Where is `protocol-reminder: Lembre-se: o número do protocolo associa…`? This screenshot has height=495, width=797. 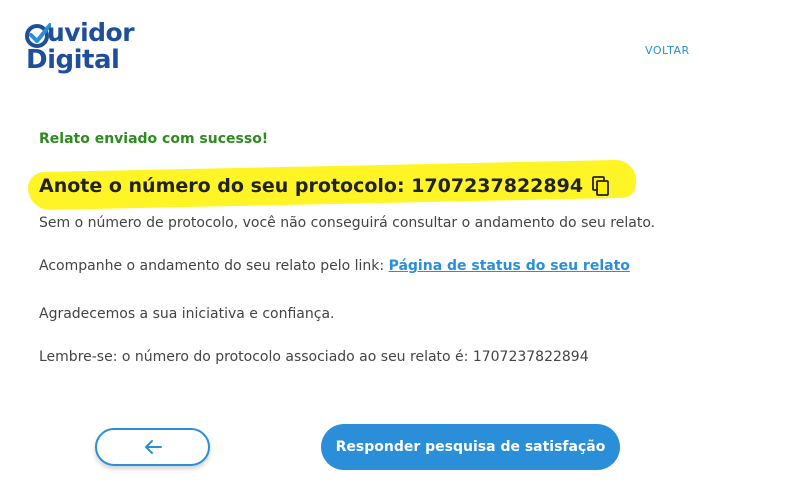
protocol-reminder: Lembre-se: o número do protocolo associa… is located at coordinates (314, 357).